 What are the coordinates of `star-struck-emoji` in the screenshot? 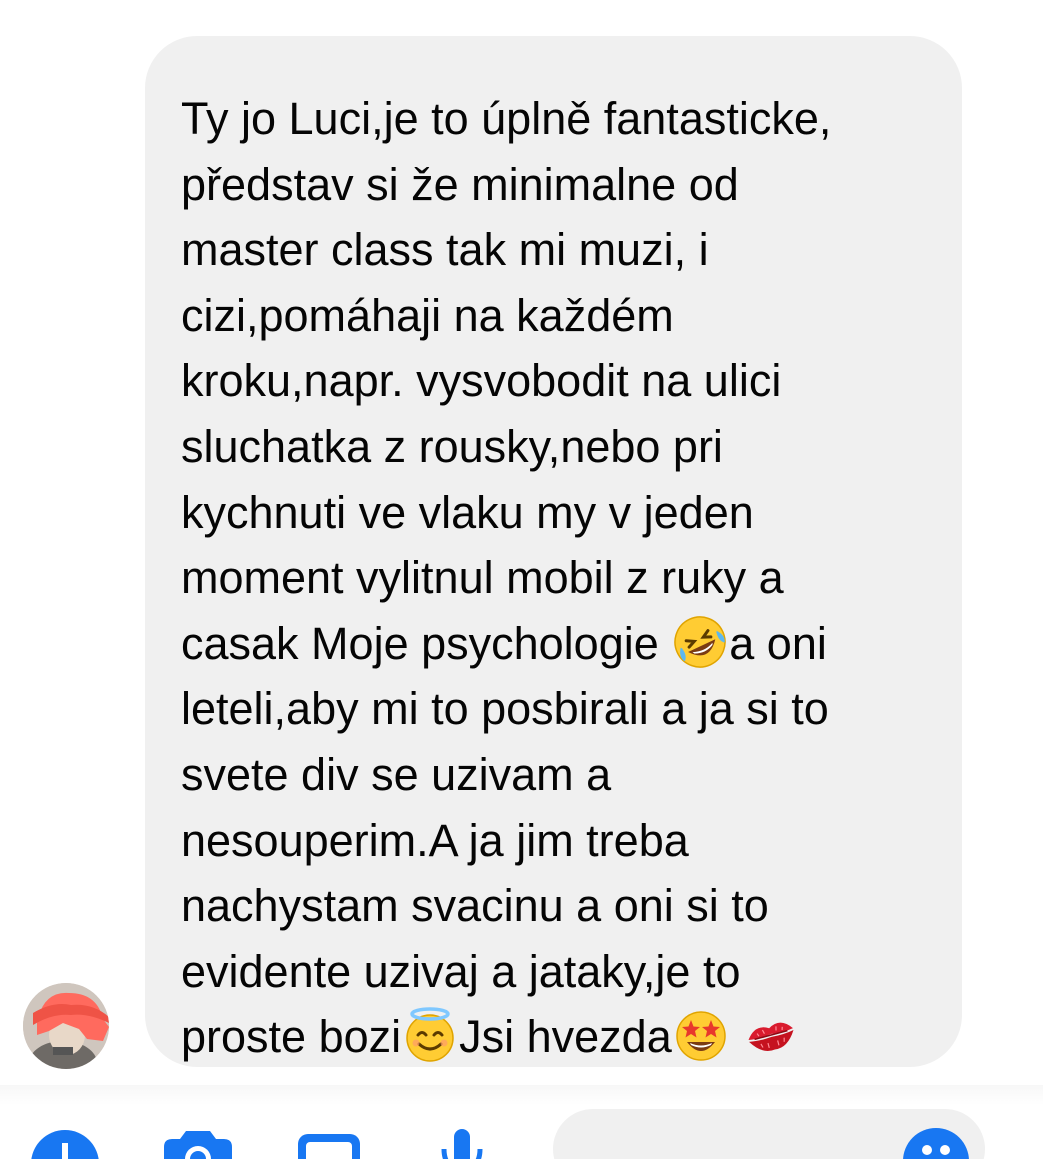 It's located at (701, 1035).